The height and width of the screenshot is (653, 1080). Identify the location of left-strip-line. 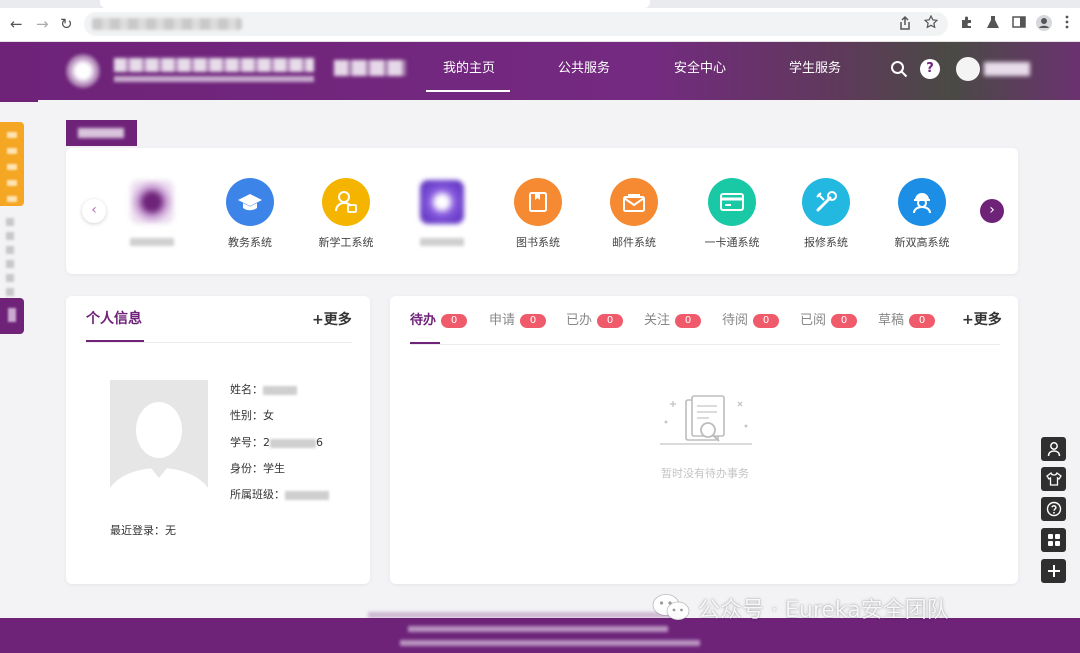
(19, 101).